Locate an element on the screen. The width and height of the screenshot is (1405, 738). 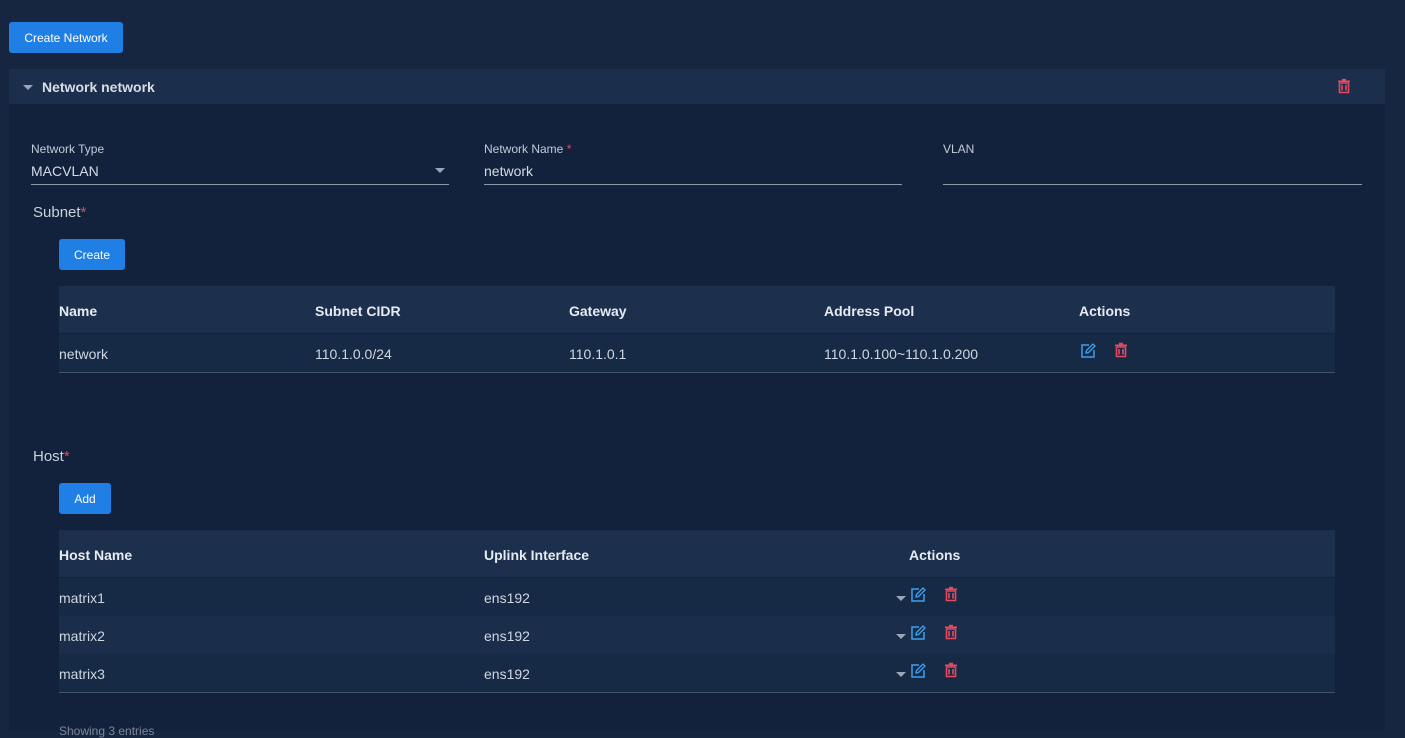
subnet-col-actions: Actions is located at coordinates (1105, 311).